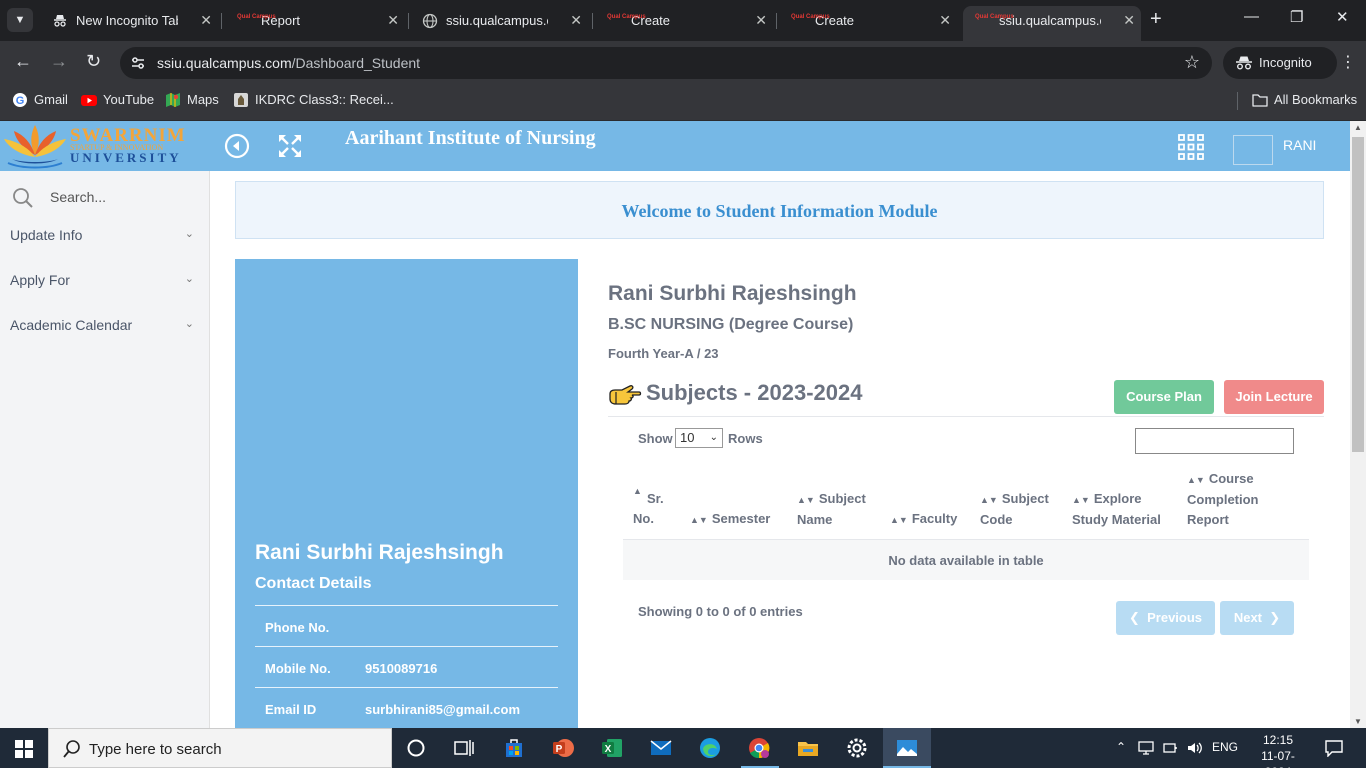 The width and height of the screenshot is (1366, 780). I want to click on apps-grid-icon, so click(1191, 147).